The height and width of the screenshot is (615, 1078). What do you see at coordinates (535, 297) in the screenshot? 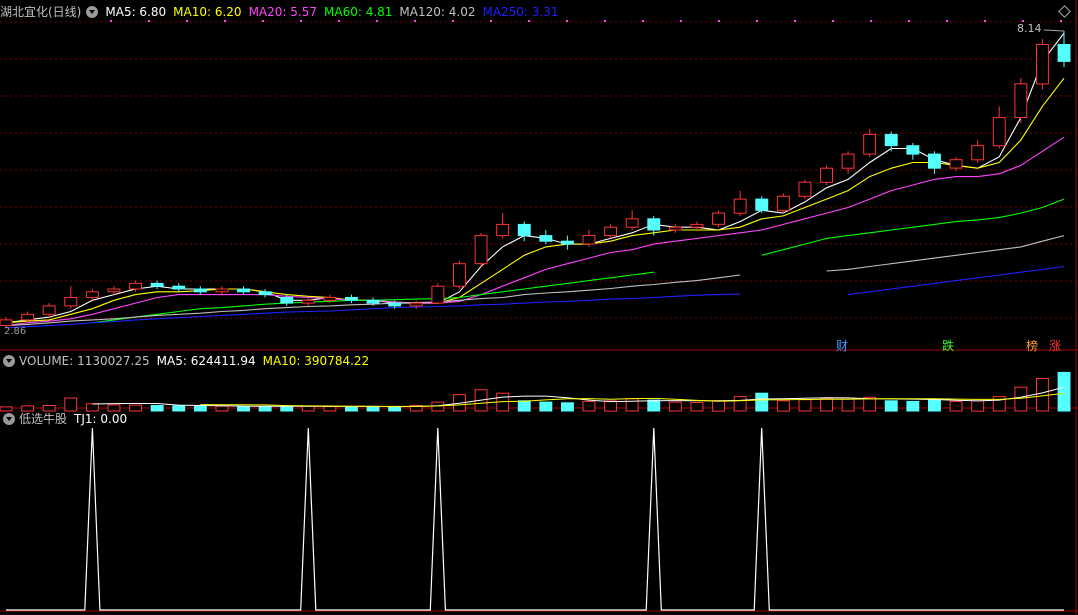
I see `ma-line-ma250` at bounding box center [535, 297].